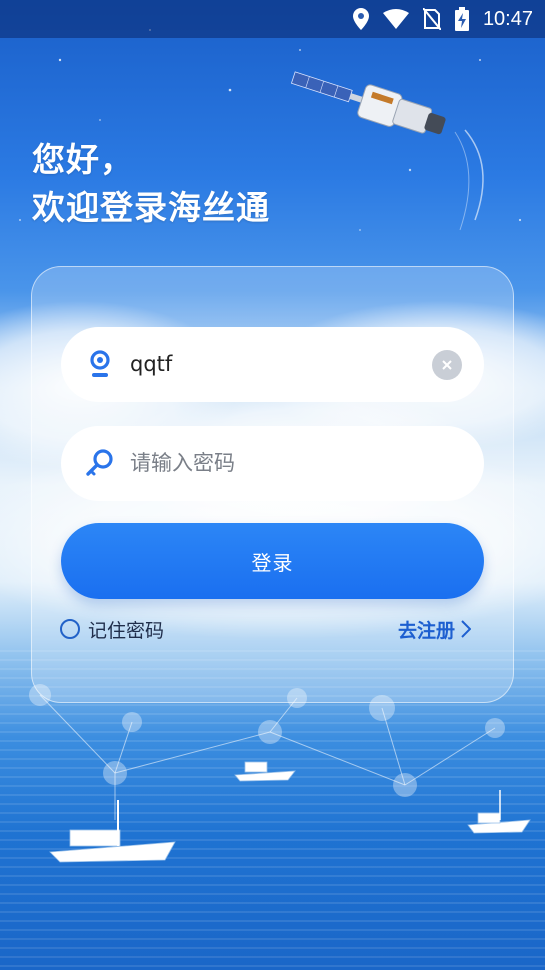 The height and width of the screenshot is (970, 545). What do you see at coordinates (99, 462) in the screenshot?
I see `key-icon` at bounding box center [99, 462].